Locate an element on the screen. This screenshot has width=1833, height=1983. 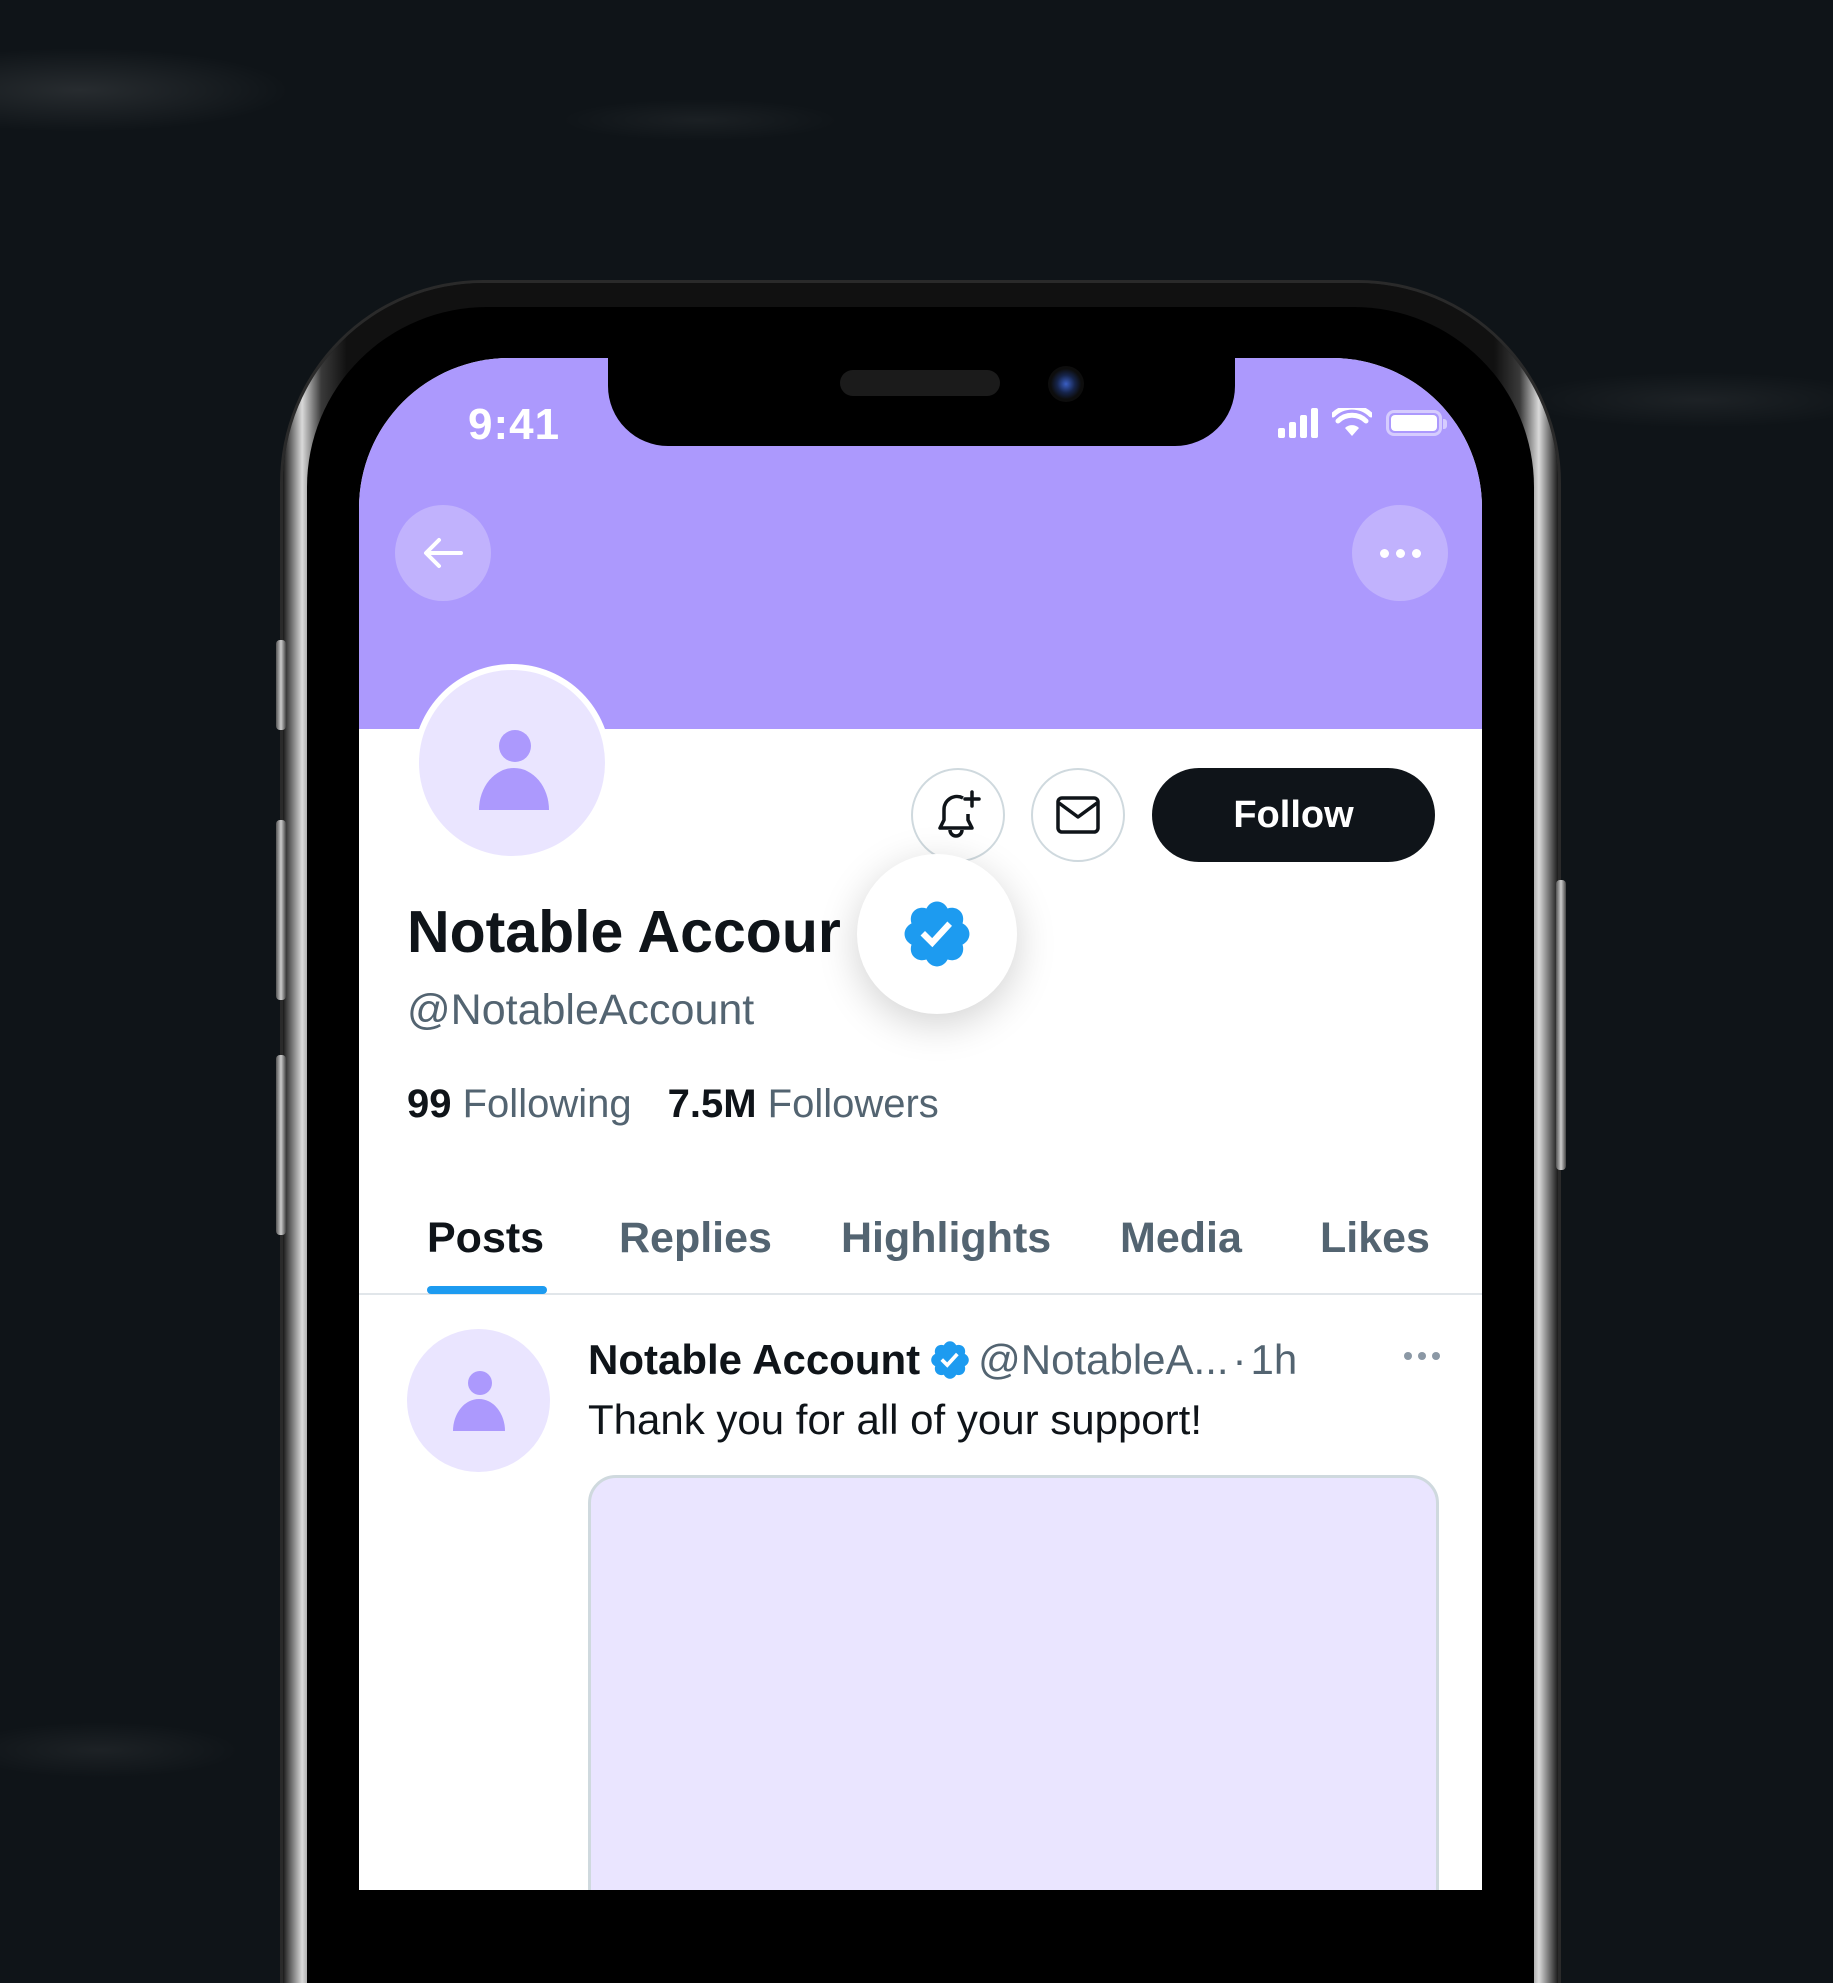
notify-button is located at coordinates (958, 815).